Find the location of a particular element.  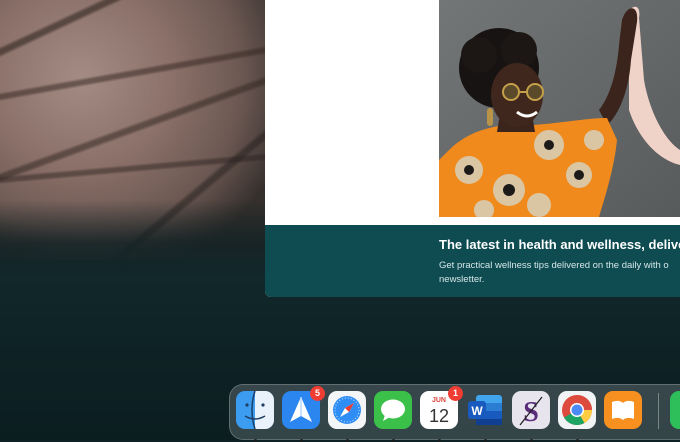

dock-app-books is located at coordinates (623, 410).